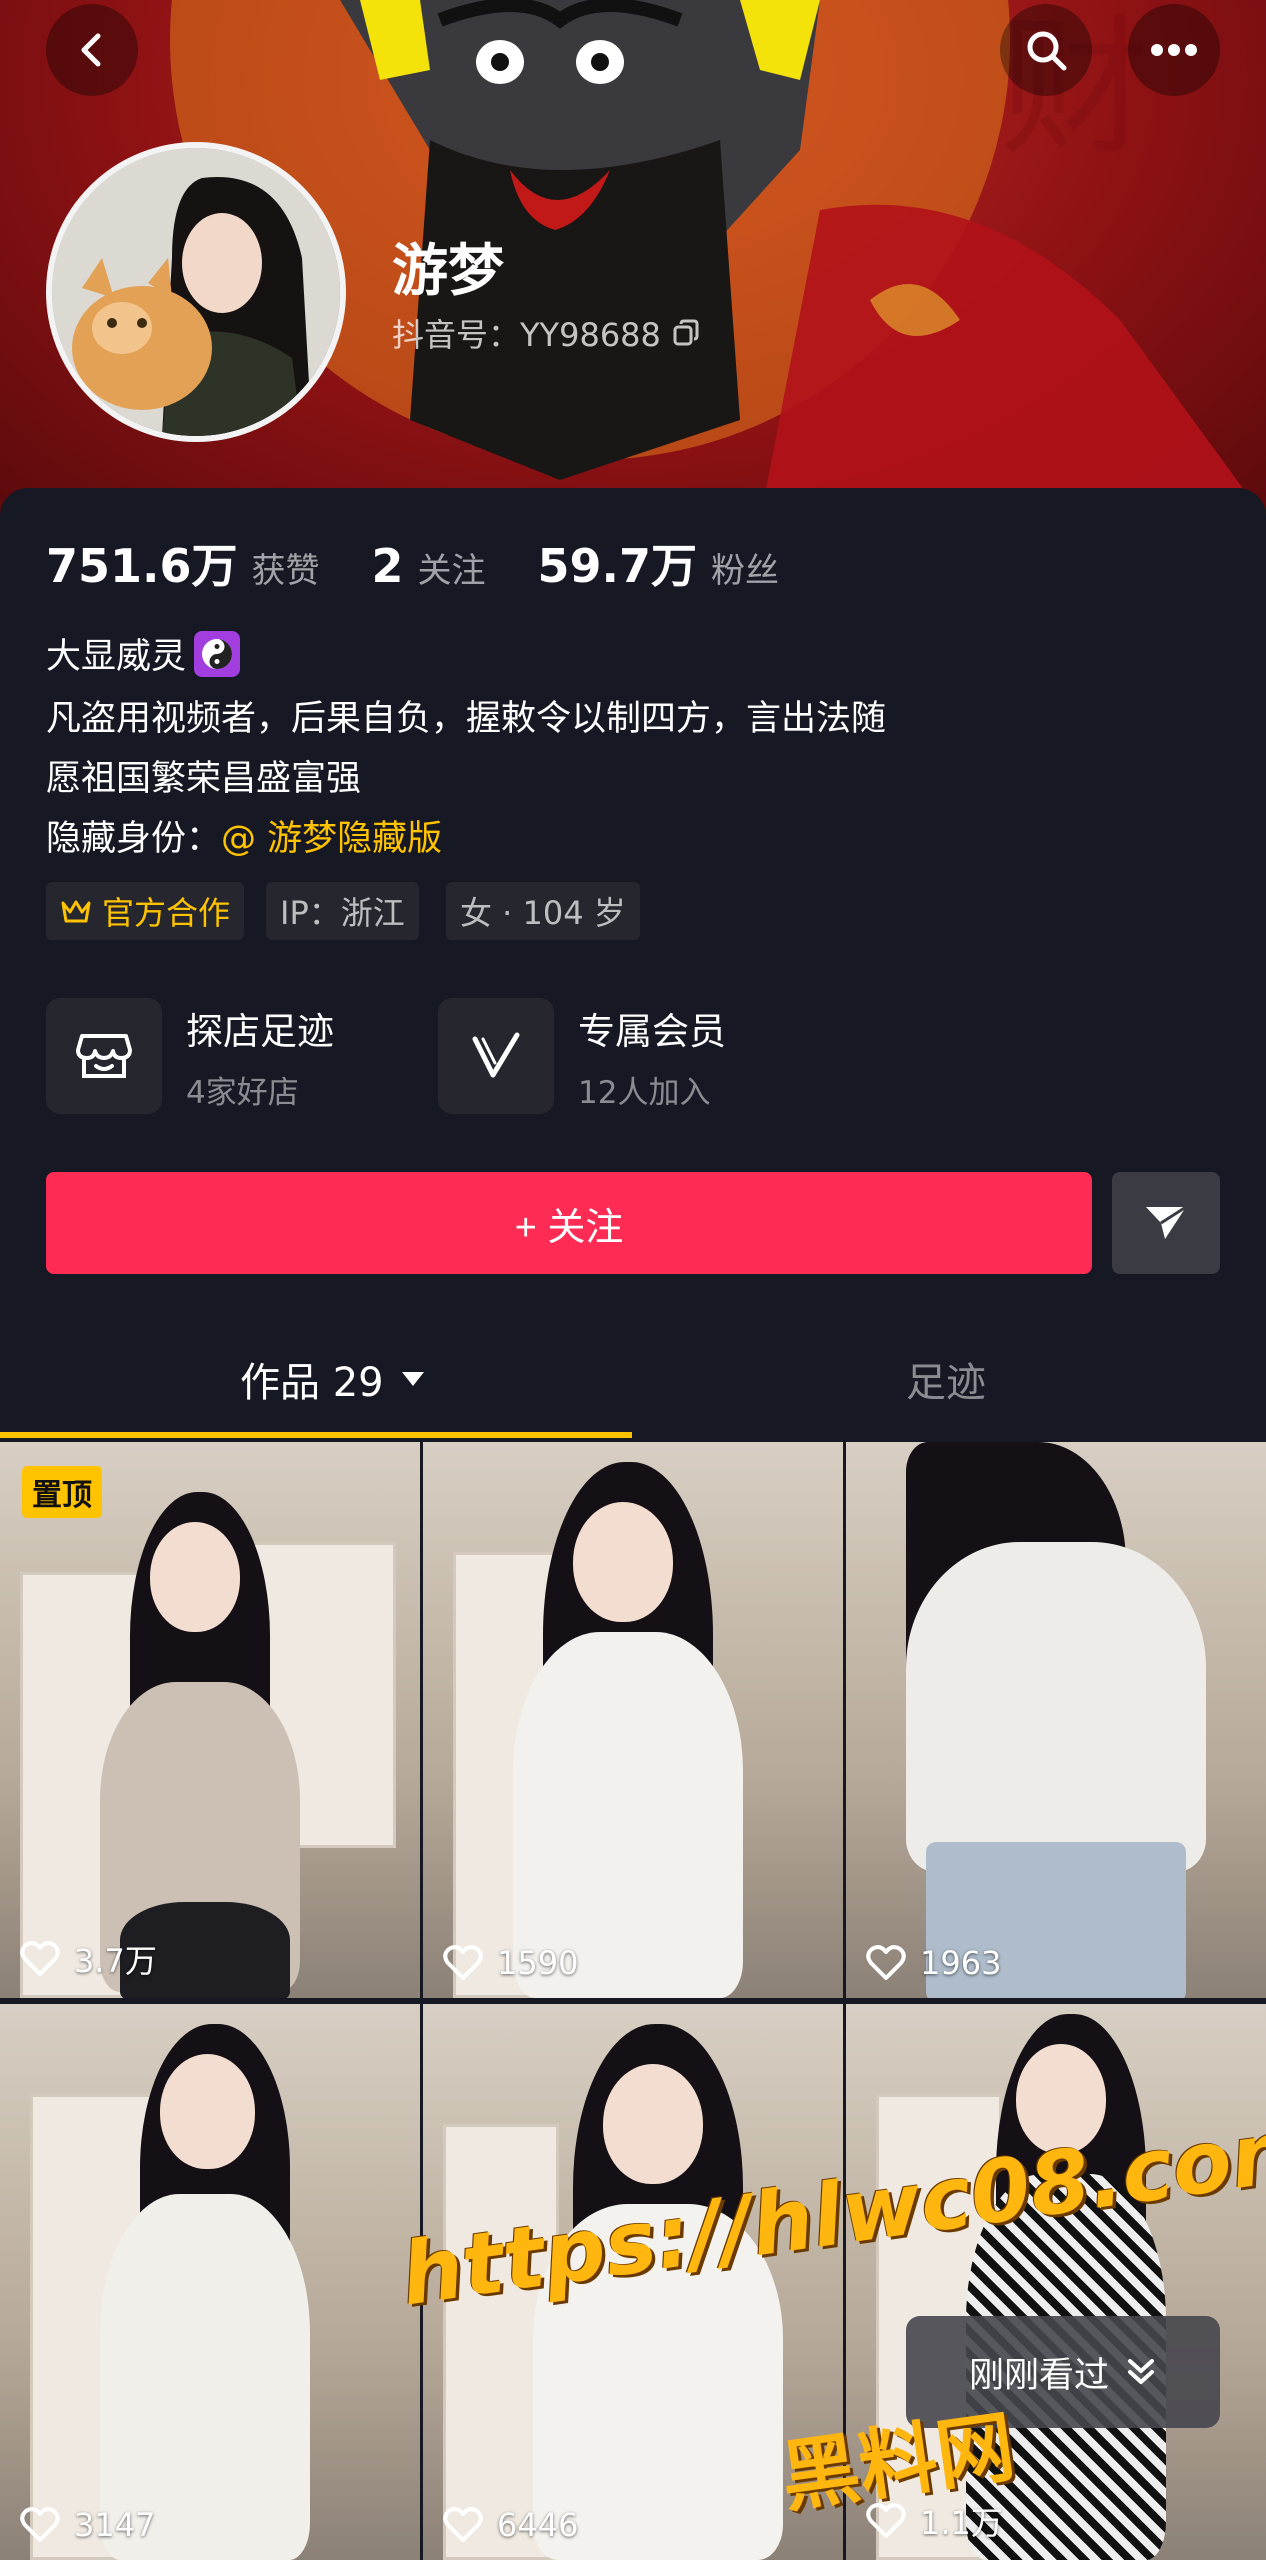 This screenshot has height=2560, width=1266. I want to click on bio-line-1-text: 大显威灵, so click(116, 657).